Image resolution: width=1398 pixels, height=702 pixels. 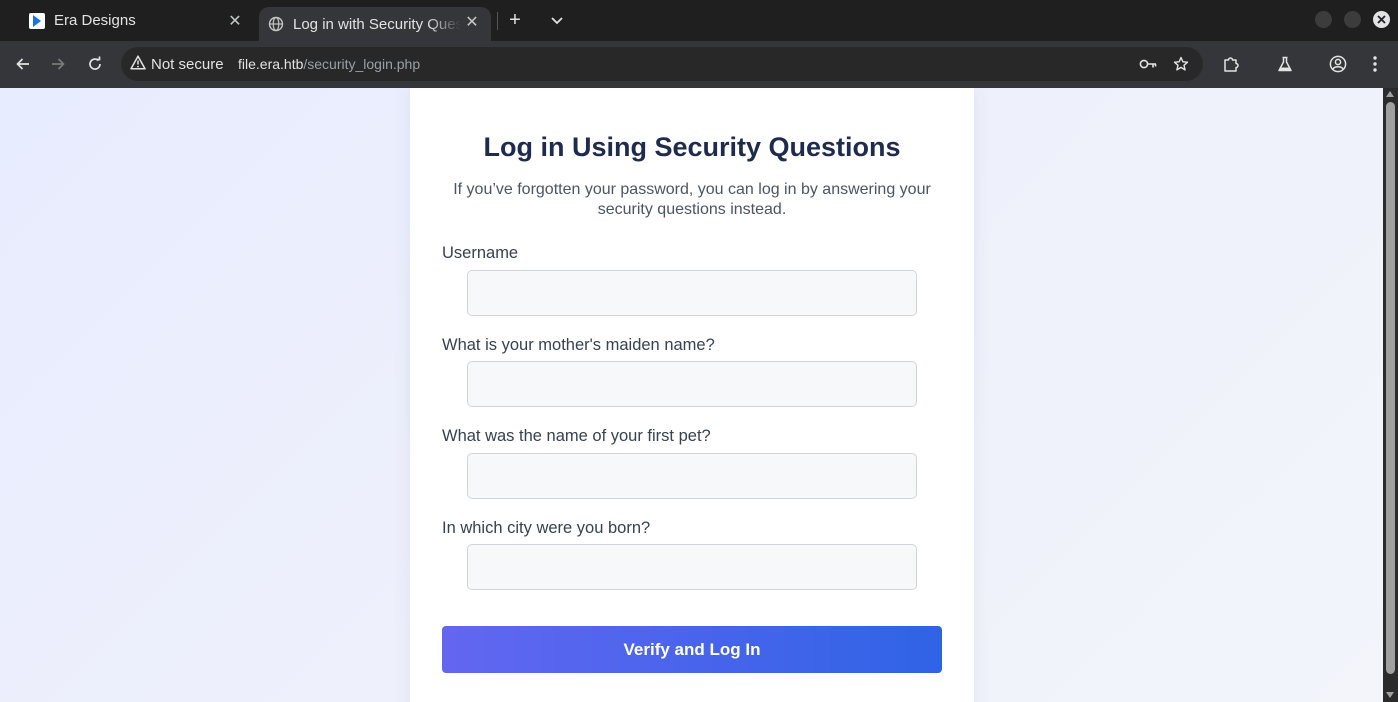 I want to click on url-text: file.era.htb/security_login.php, so click(x=329, y=64).